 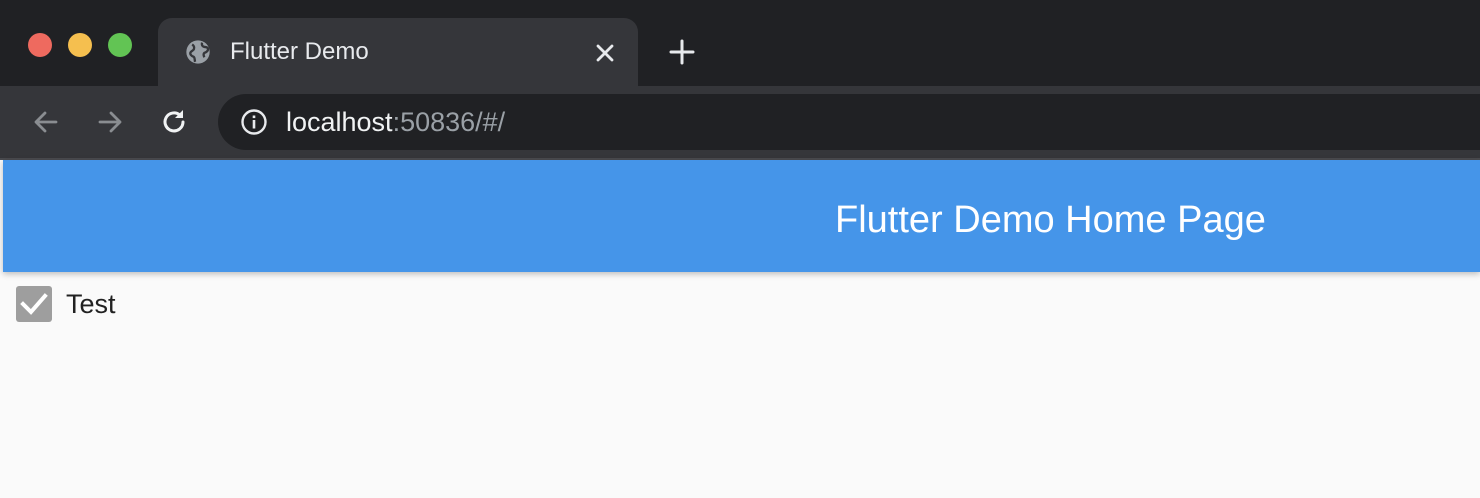 I want to click on address-bar: localhost:50836/#/, so click(x=849, y=122).